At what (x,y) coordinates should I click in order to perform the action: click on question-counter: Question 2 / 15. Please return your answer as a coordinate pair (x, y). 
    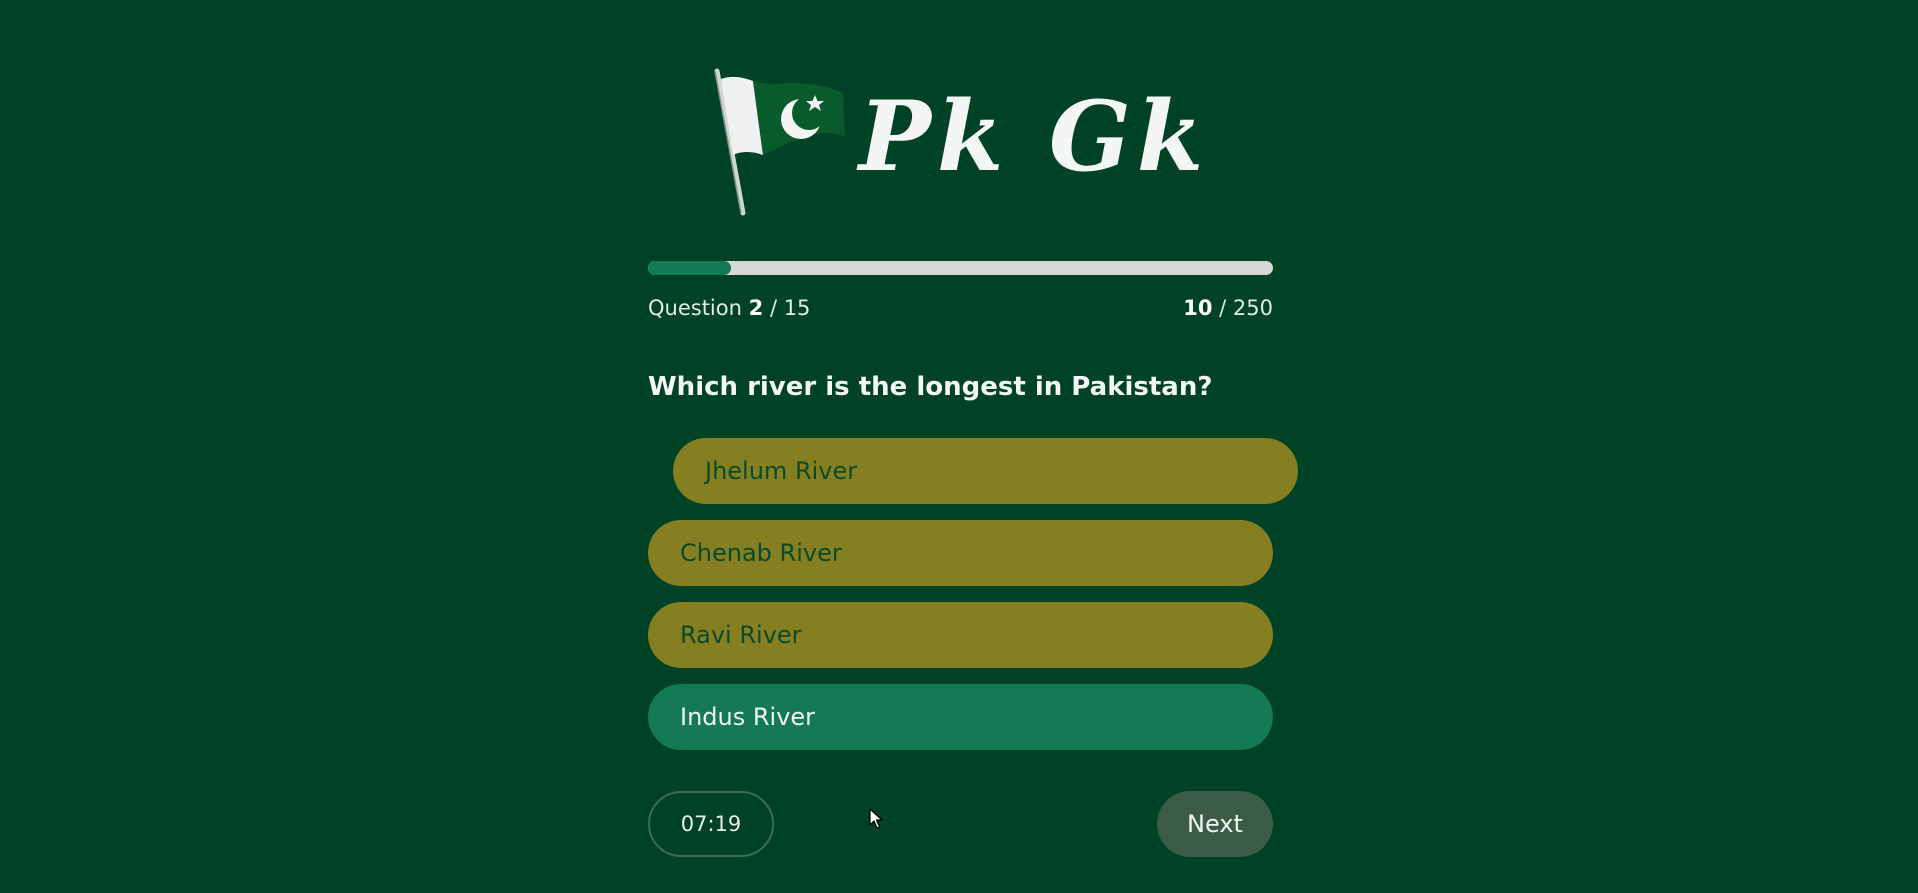
    Looking at the image, I should click on (729, 308).